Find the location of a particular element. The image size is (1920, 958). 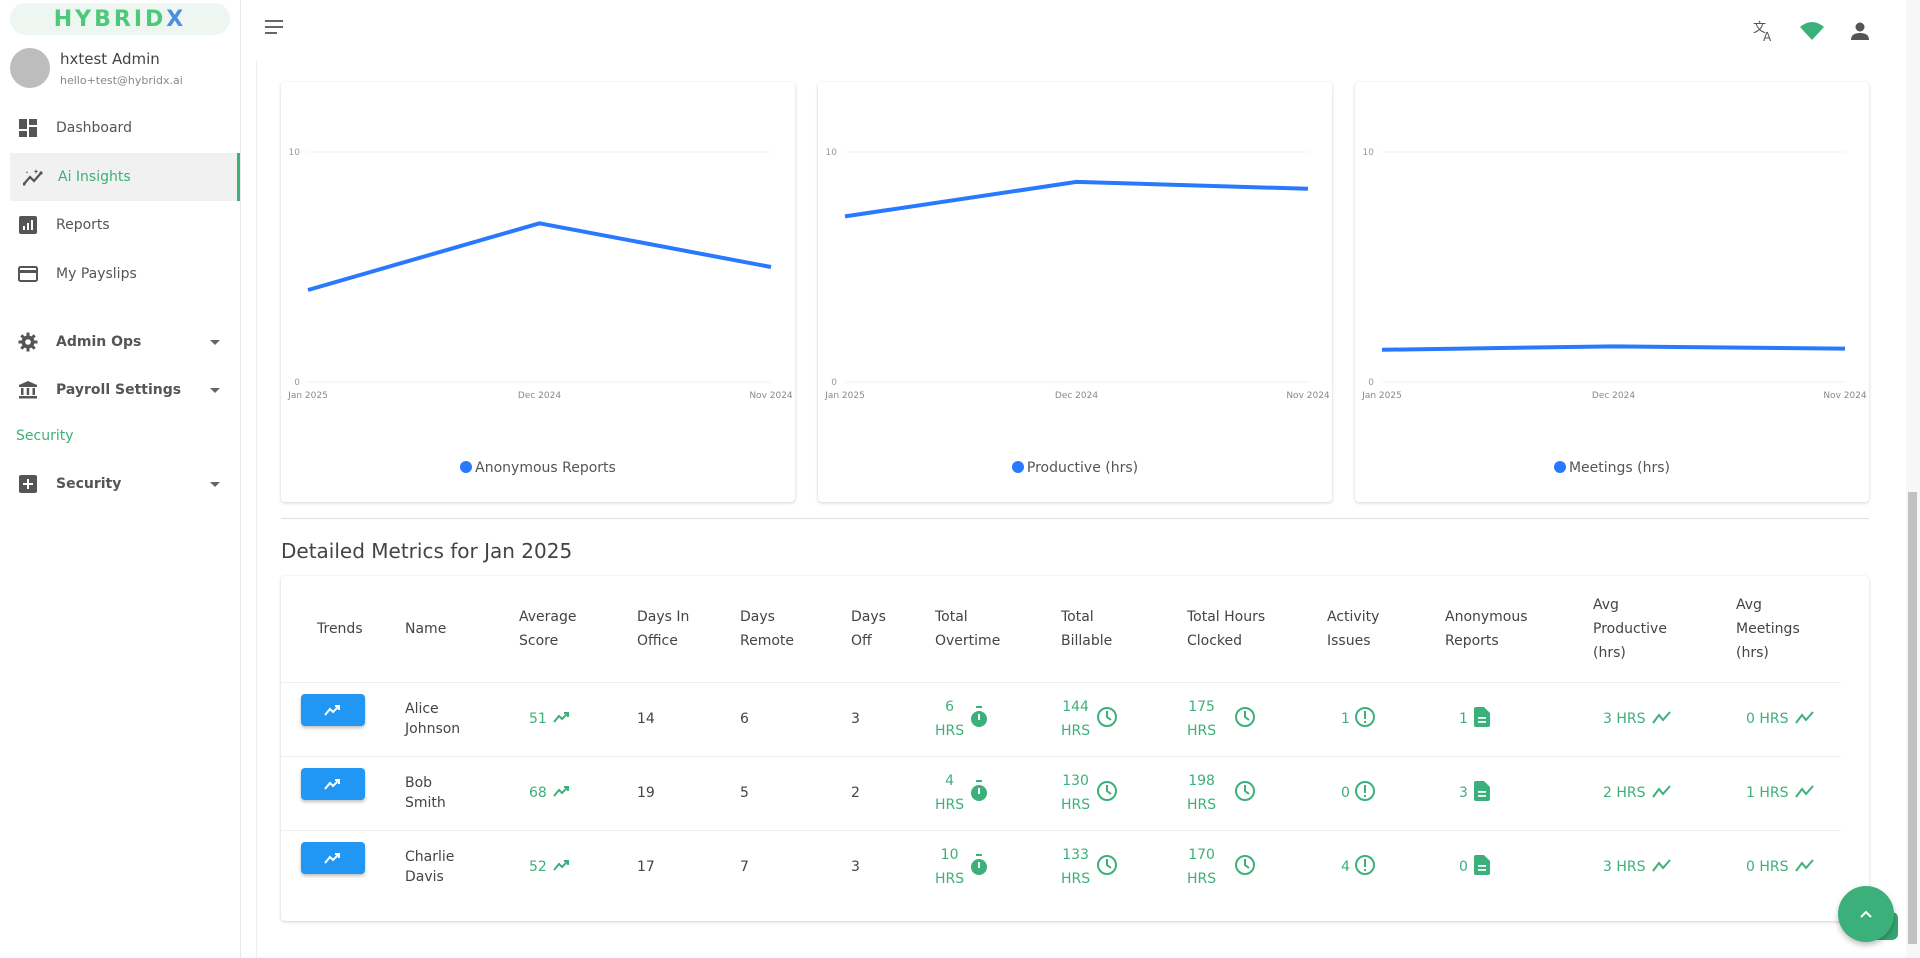

col-avg-meetings: Avg Meetings (hrs) is located at coordinates (1768, 628).